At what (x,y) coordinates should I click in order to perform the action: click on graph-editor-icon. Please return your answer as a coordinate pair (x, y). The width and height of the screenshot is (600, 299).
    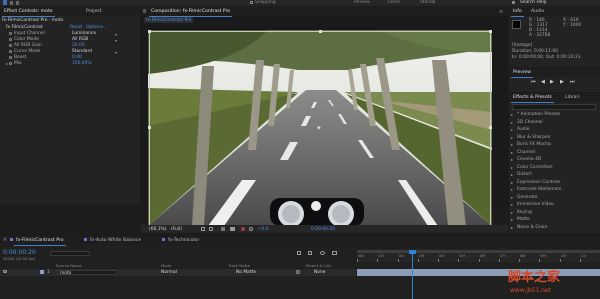
    Looking at the image, I should click on (334, 253).